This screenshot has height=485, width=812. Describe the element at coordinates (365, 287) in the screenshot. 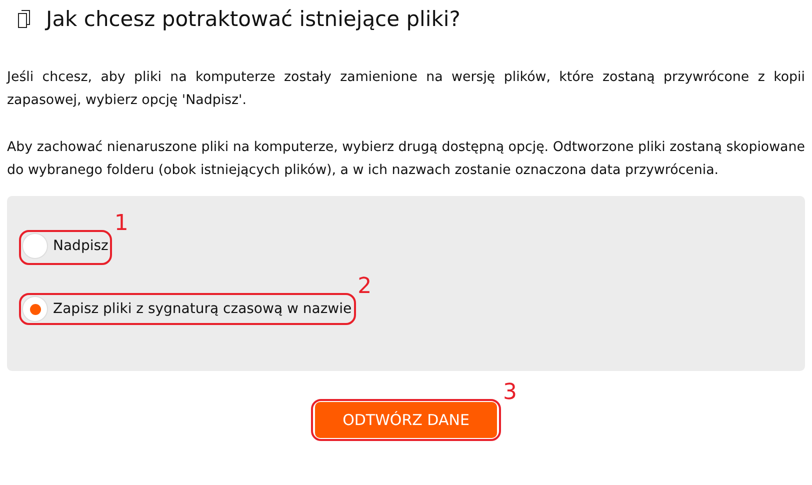

I see `callout-number: 2` at that location.